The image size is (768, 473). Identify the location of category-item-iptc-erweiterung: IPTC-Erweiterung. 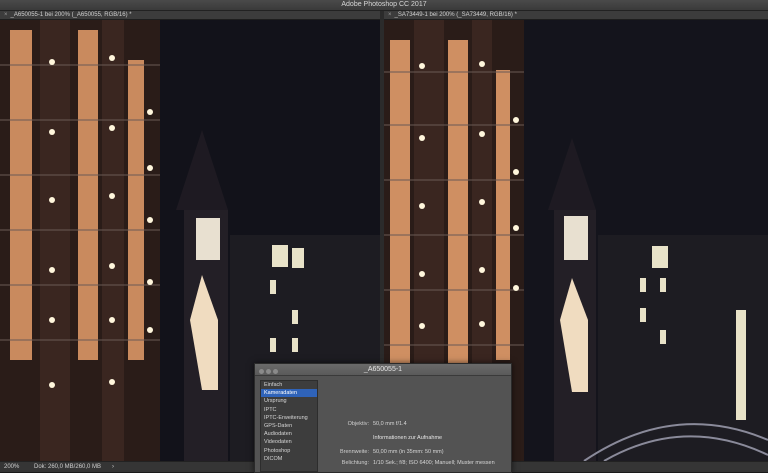
(289, 418).